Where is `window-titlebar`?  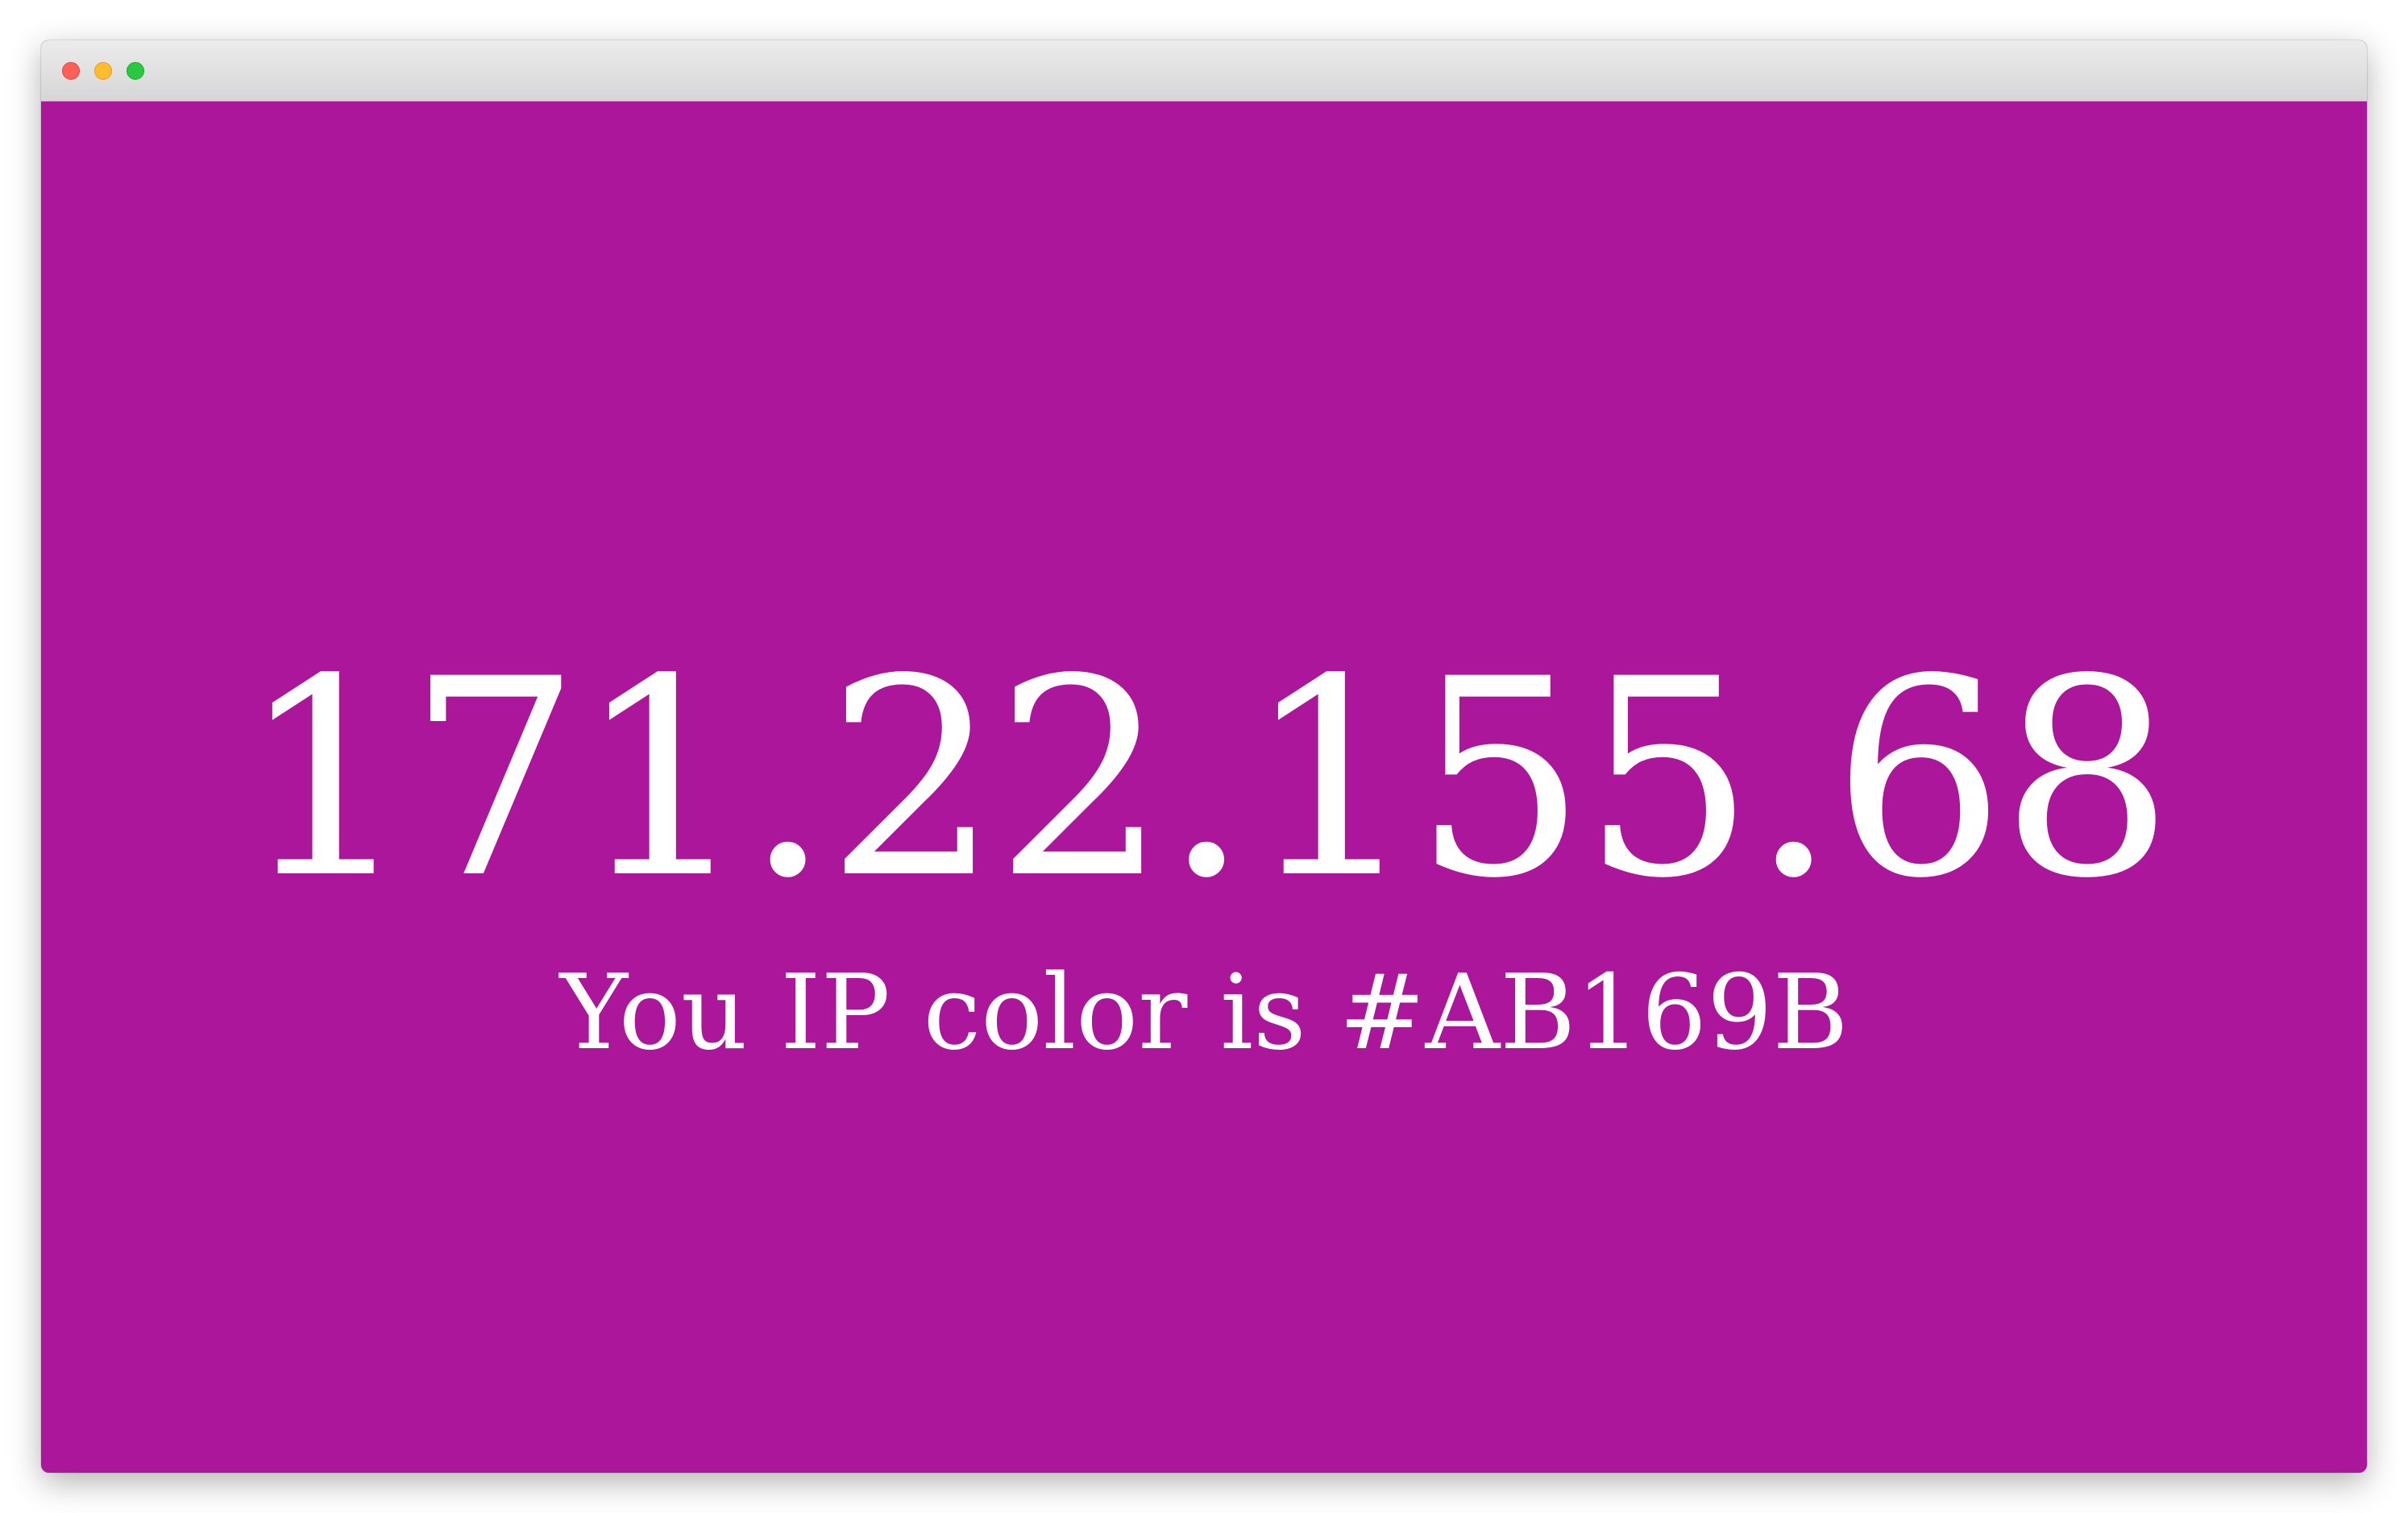 window-titlebar is located at coordinates (1204, 71).